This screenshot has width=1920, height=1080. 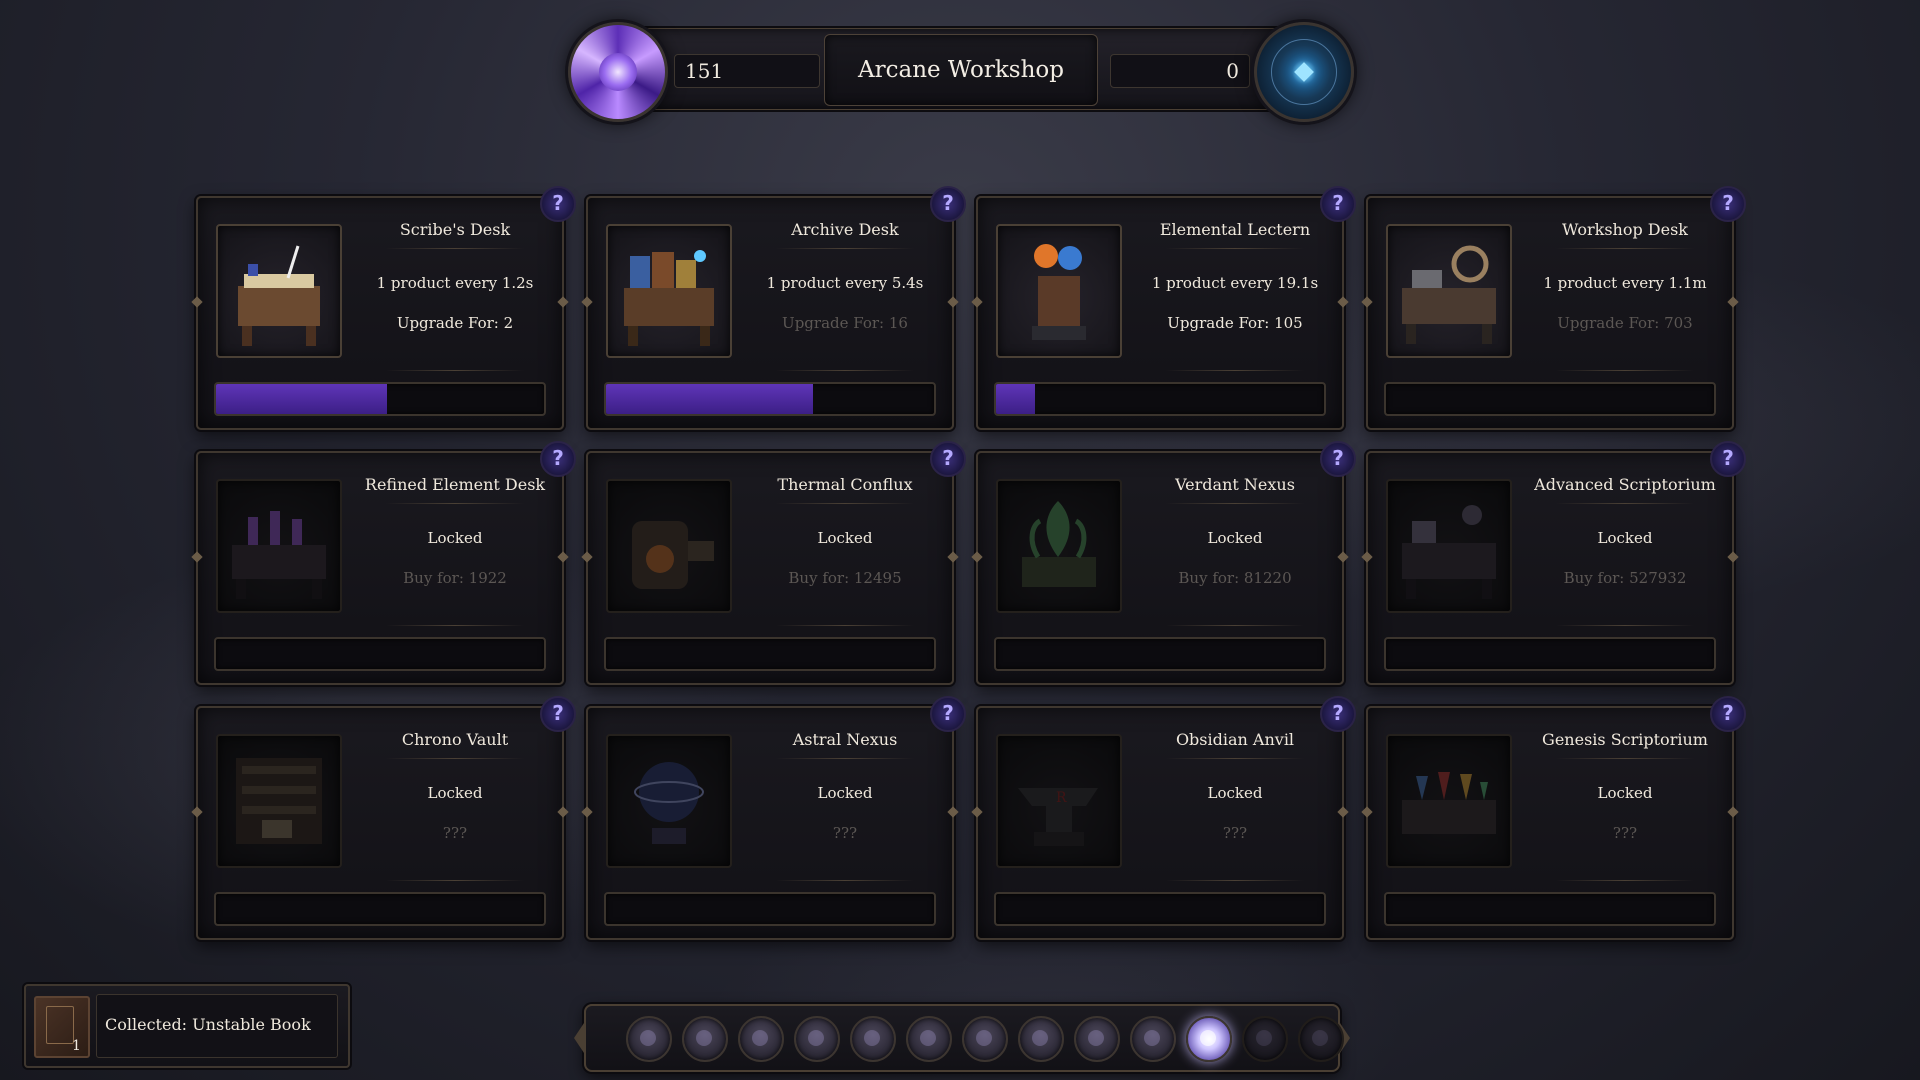 I want to click on card-price: Buy for: 12495, so click(x=845, y=578).